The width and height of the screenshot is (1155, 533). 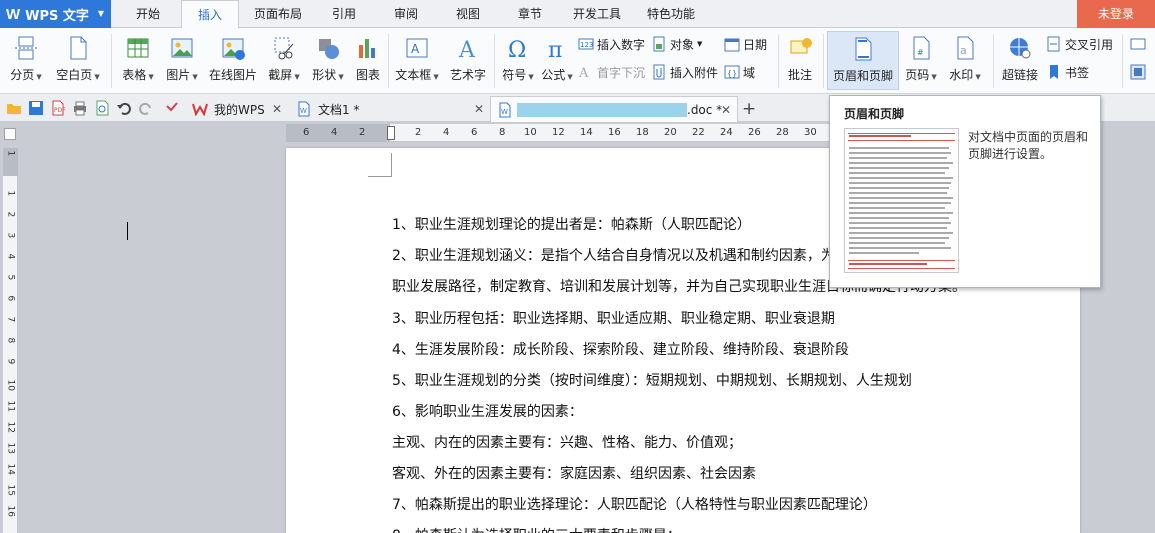 What do you see at coordinates (328, 48) in the screenshot?
I see `shape-icon` at bounding box center [328, 48].